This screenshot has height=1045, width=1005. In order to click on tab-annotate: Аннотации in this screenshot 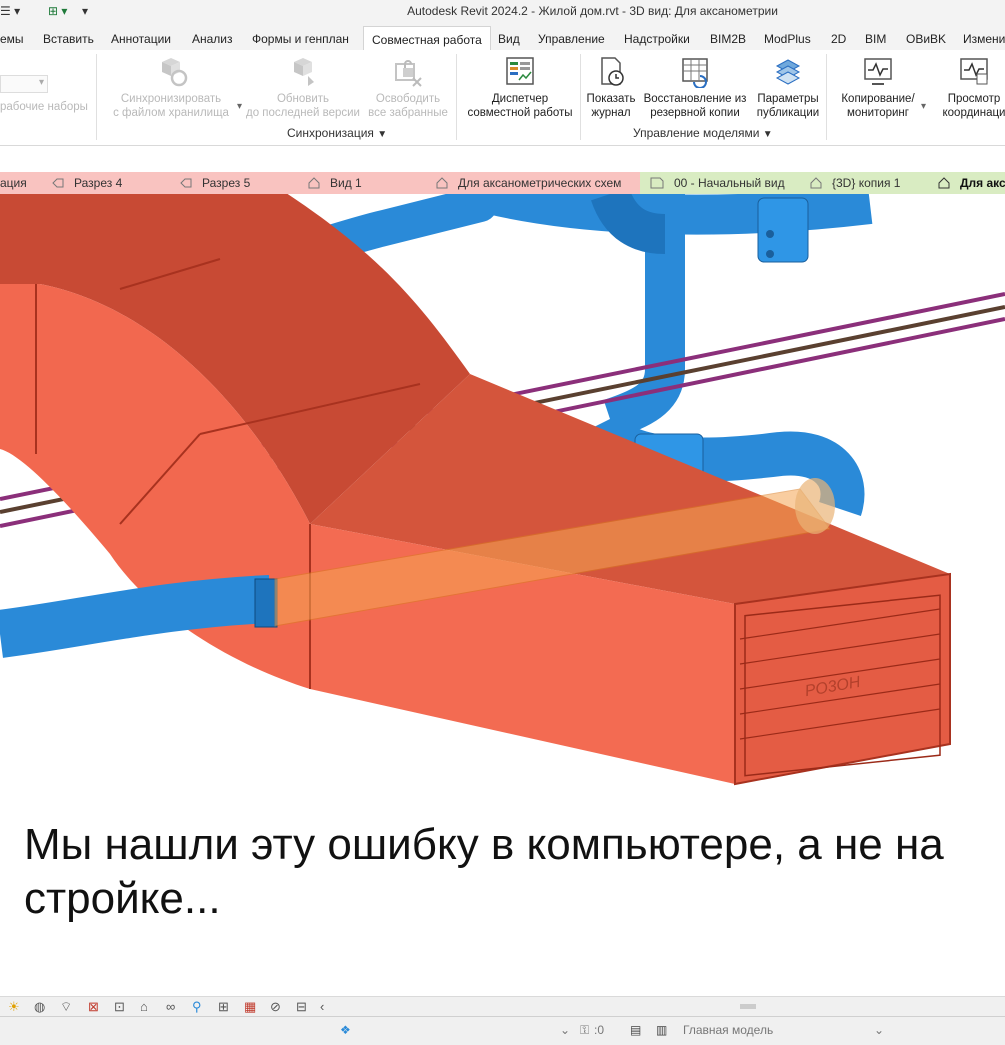, I will do `click(141, 39)`.